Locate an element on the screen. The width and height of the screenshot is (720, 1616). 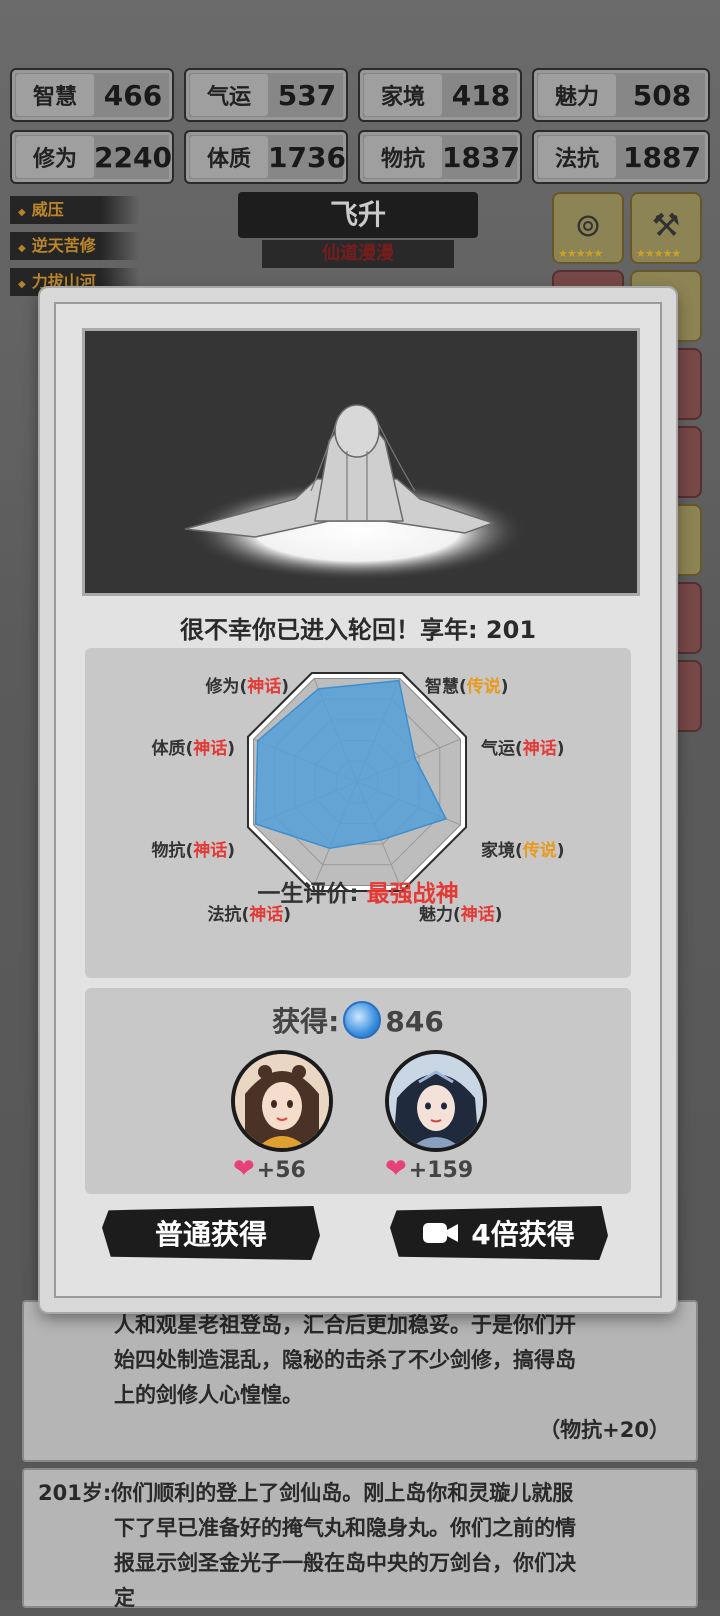
radar-stat-name: 体质 is located at coordinates (168, 749).